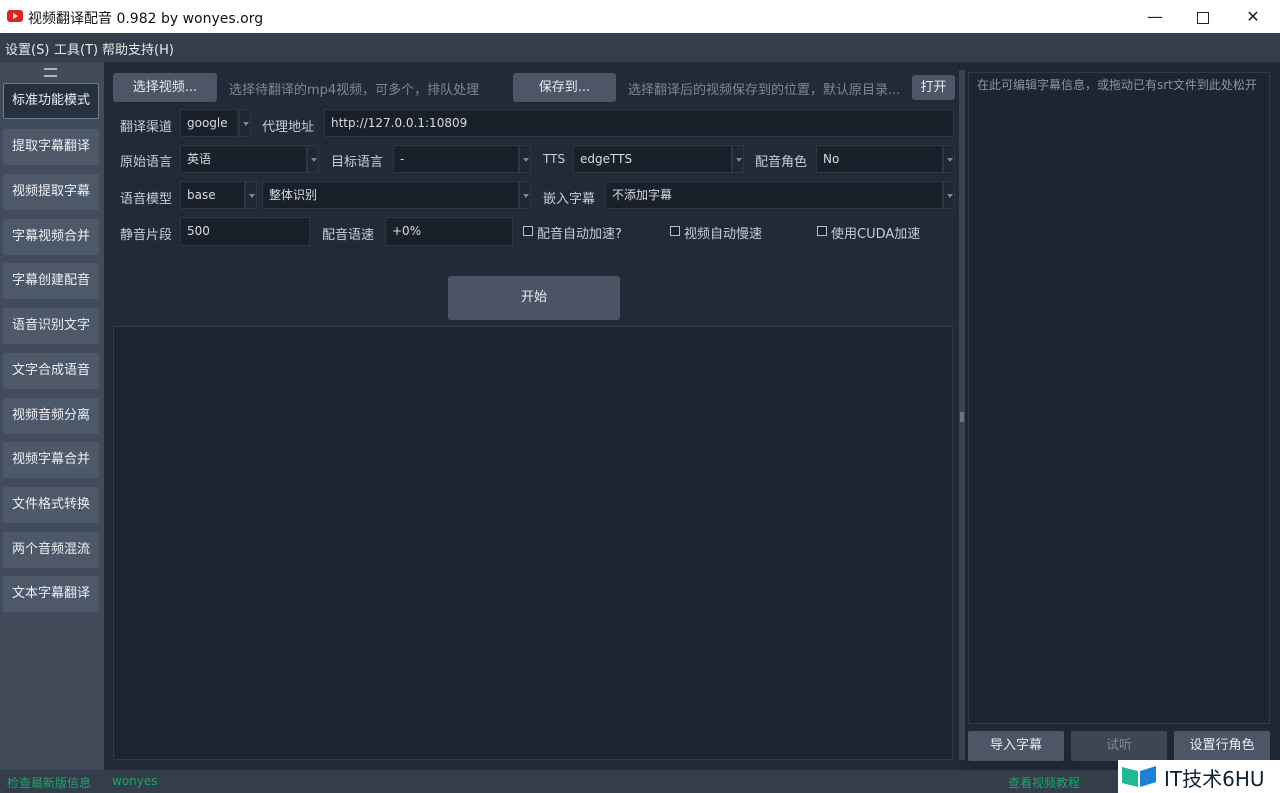  I want to click on check-update-link: 检查最新版信息, so click(49, 782).